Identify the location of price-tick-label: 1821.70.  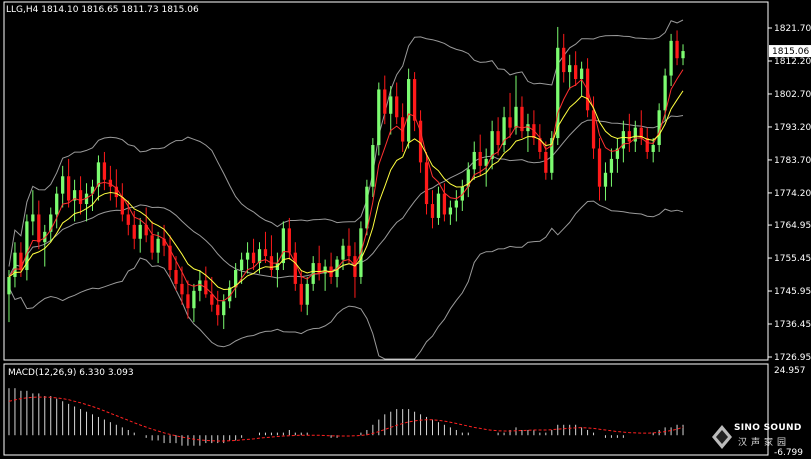
(792, 29).